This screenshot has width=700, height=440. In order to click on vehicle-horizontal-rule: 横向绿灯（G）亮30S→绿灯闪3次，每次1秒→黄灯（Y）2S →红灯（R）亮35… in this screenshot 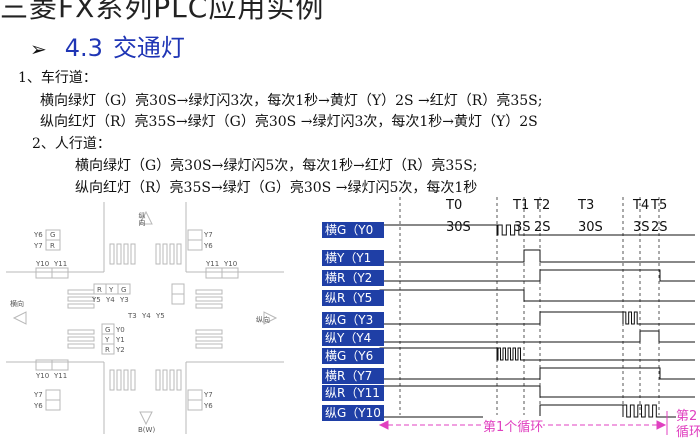, I will do `click(291, 101)`.